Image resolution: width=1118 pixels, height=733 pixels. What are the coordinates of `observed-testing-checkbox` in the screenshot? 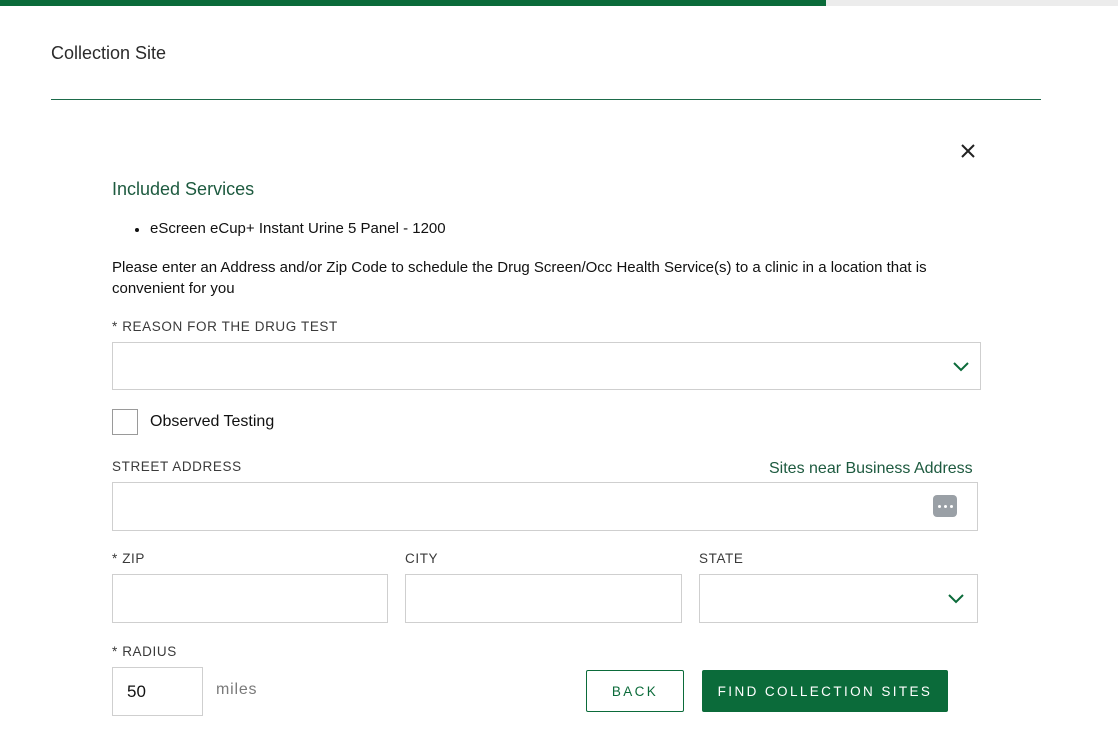 It's located at (125, 422).